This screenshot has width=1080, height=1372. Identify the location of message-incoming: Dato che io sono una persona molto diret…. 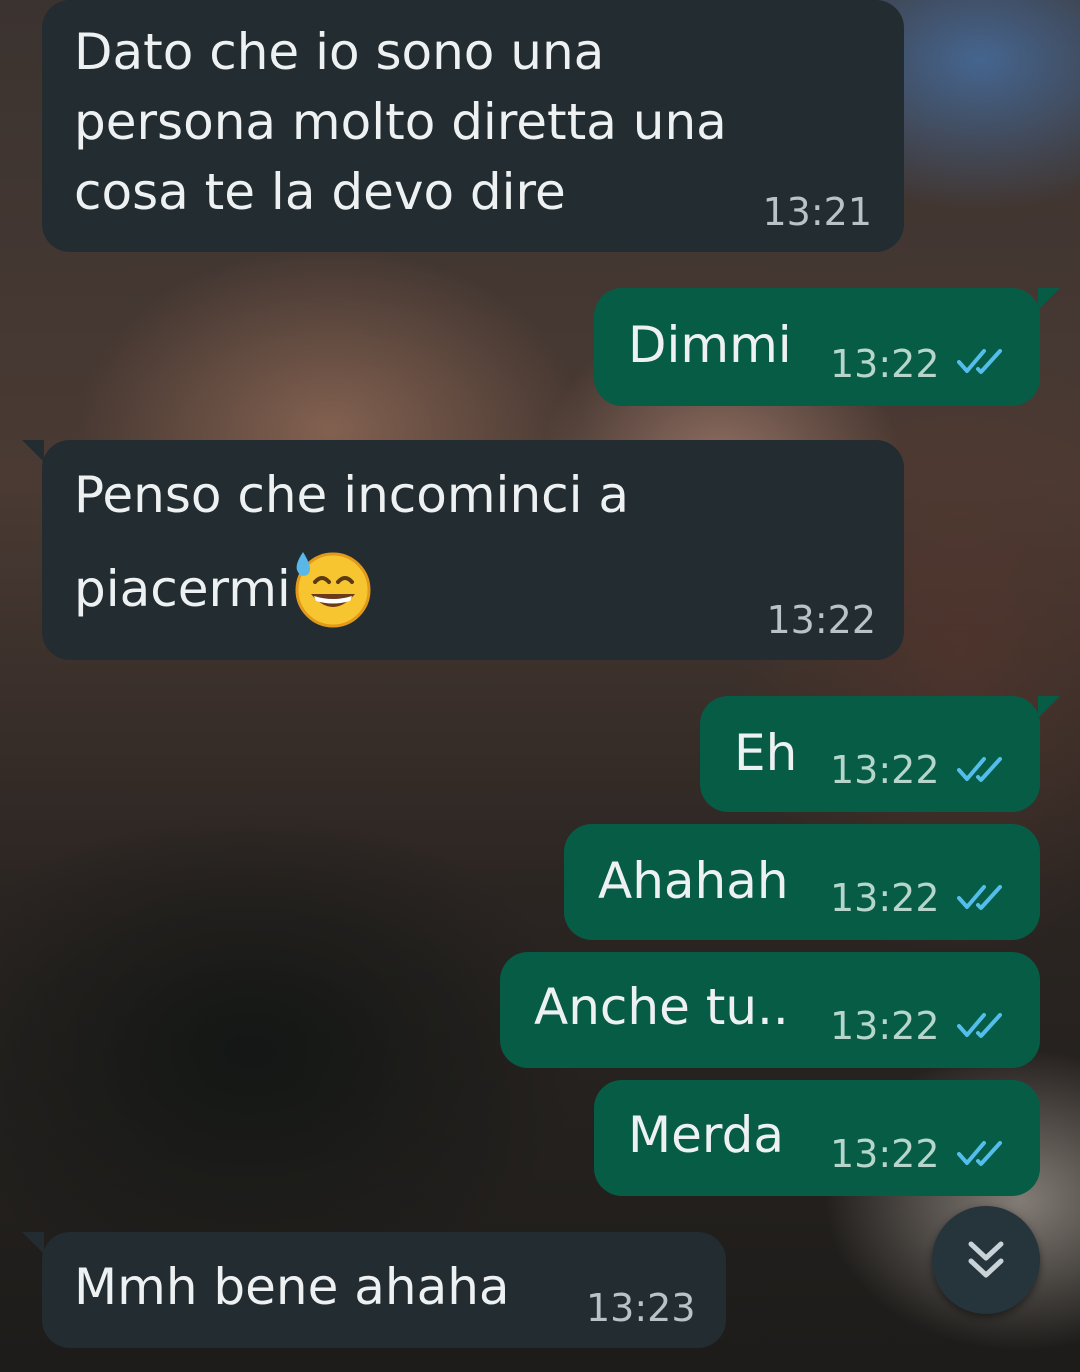
(473, 126).